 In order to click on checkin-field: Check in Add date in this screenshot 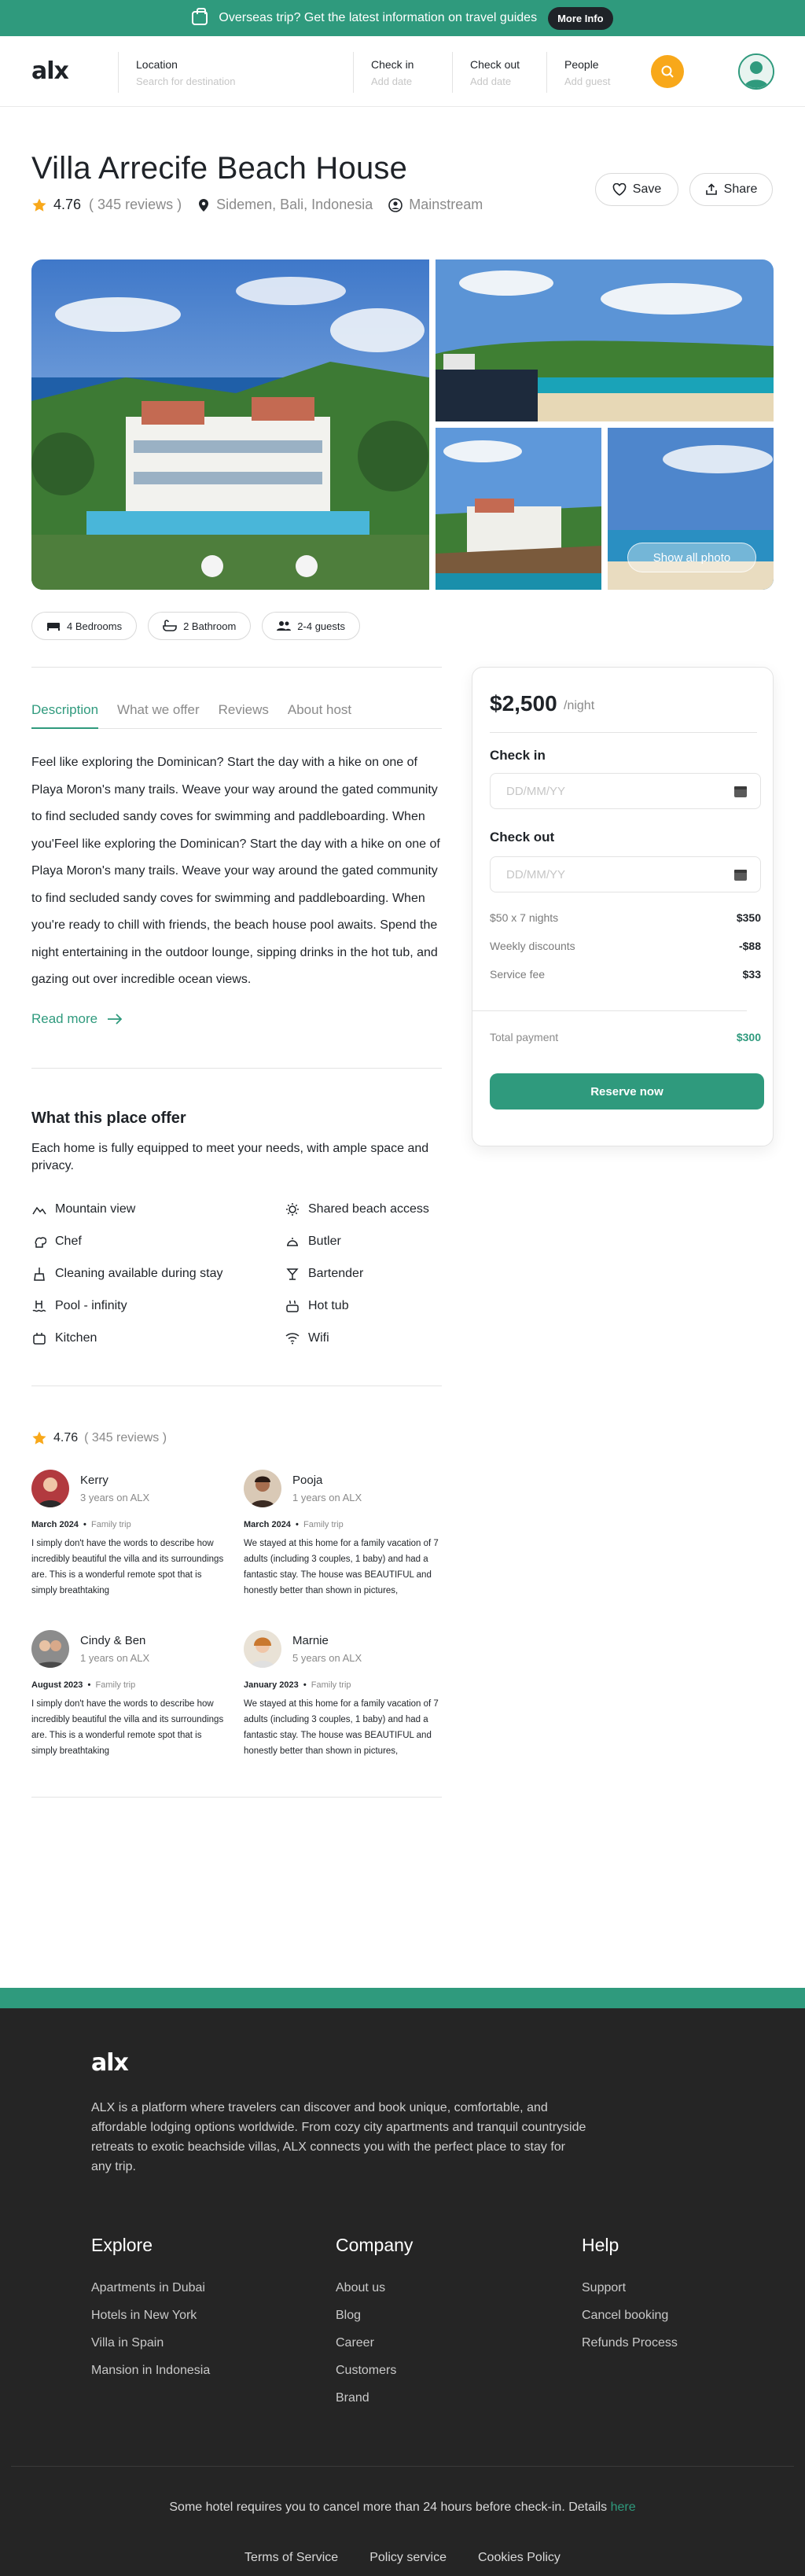, I will do `click(403, 72)`.